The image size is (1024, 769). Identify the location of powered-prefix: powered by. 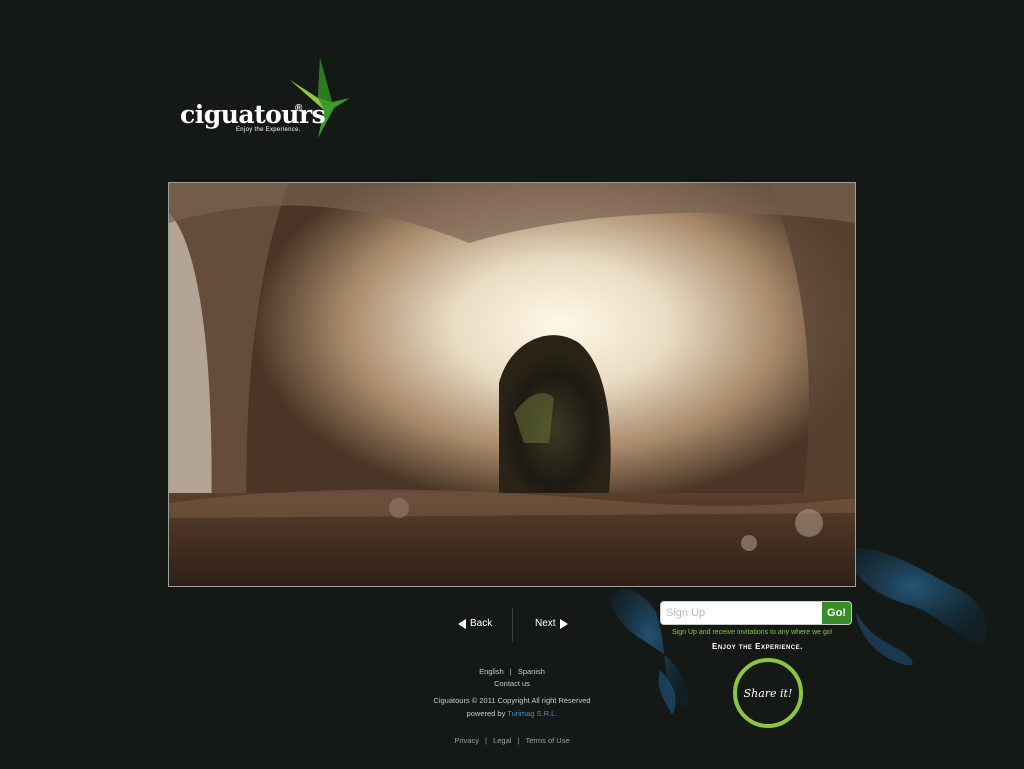
(486, 713).